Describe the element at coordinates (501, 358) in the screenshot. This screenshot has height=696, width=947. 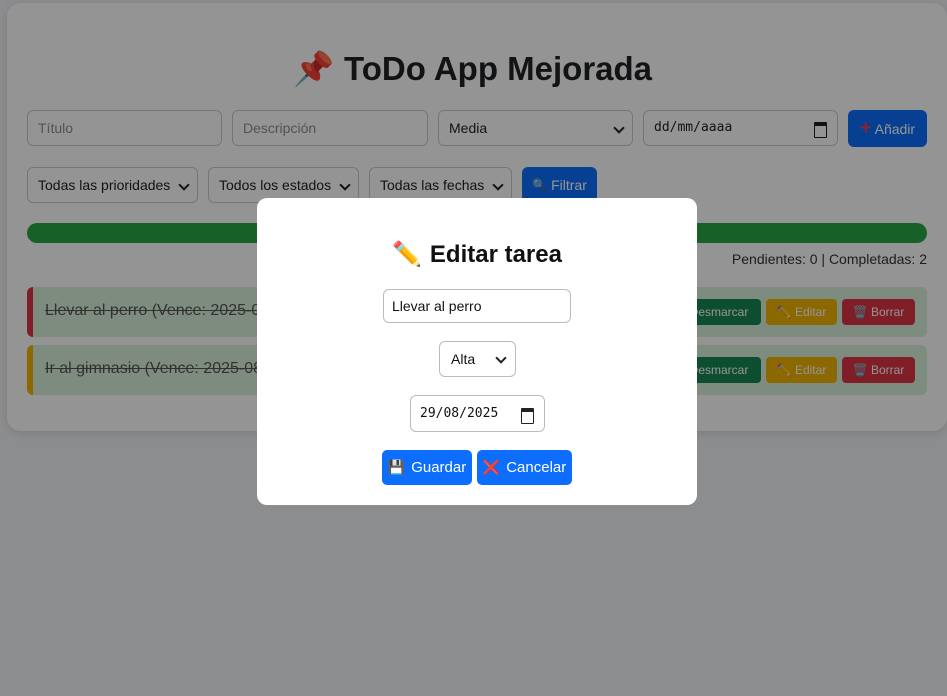
I see `chevron-down-icon` at that location.